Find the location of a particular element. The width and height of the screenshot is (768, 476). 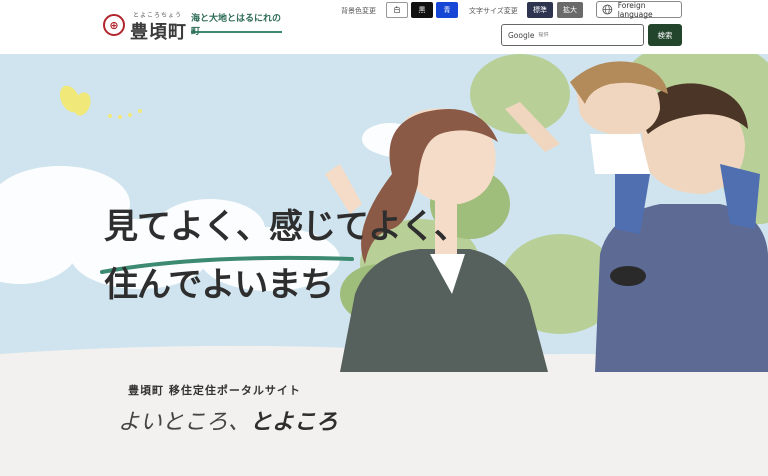

background-color-label: 背景色変更 is located at coordinates (358, 11).